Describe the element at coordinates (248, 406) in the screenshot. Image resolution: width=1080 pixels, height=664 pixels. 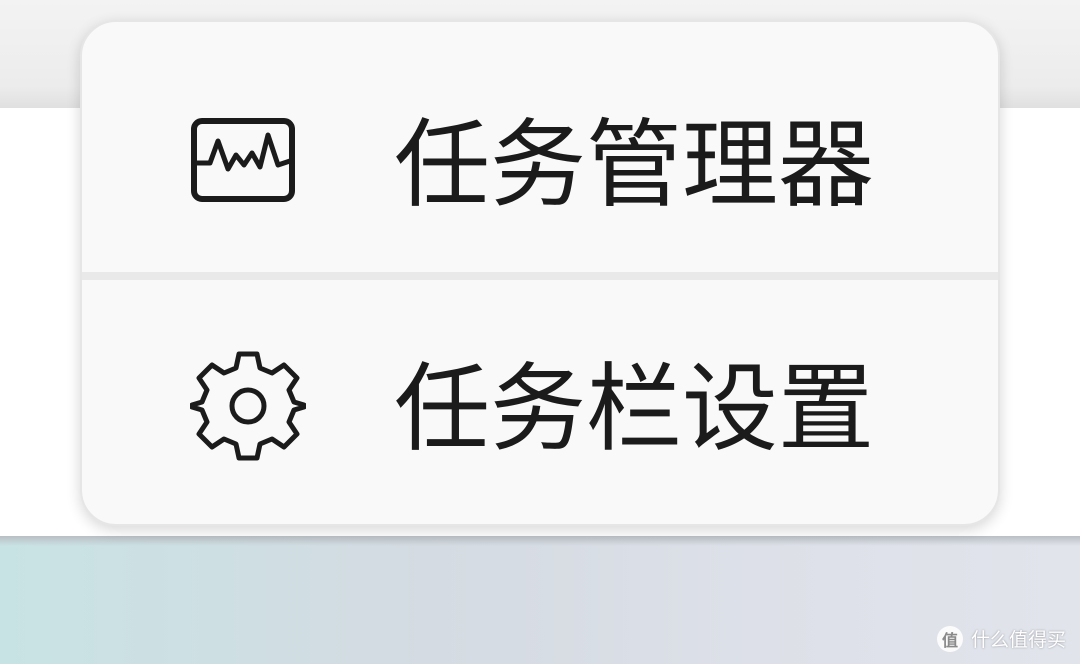
I see `gear-icon` at that location.